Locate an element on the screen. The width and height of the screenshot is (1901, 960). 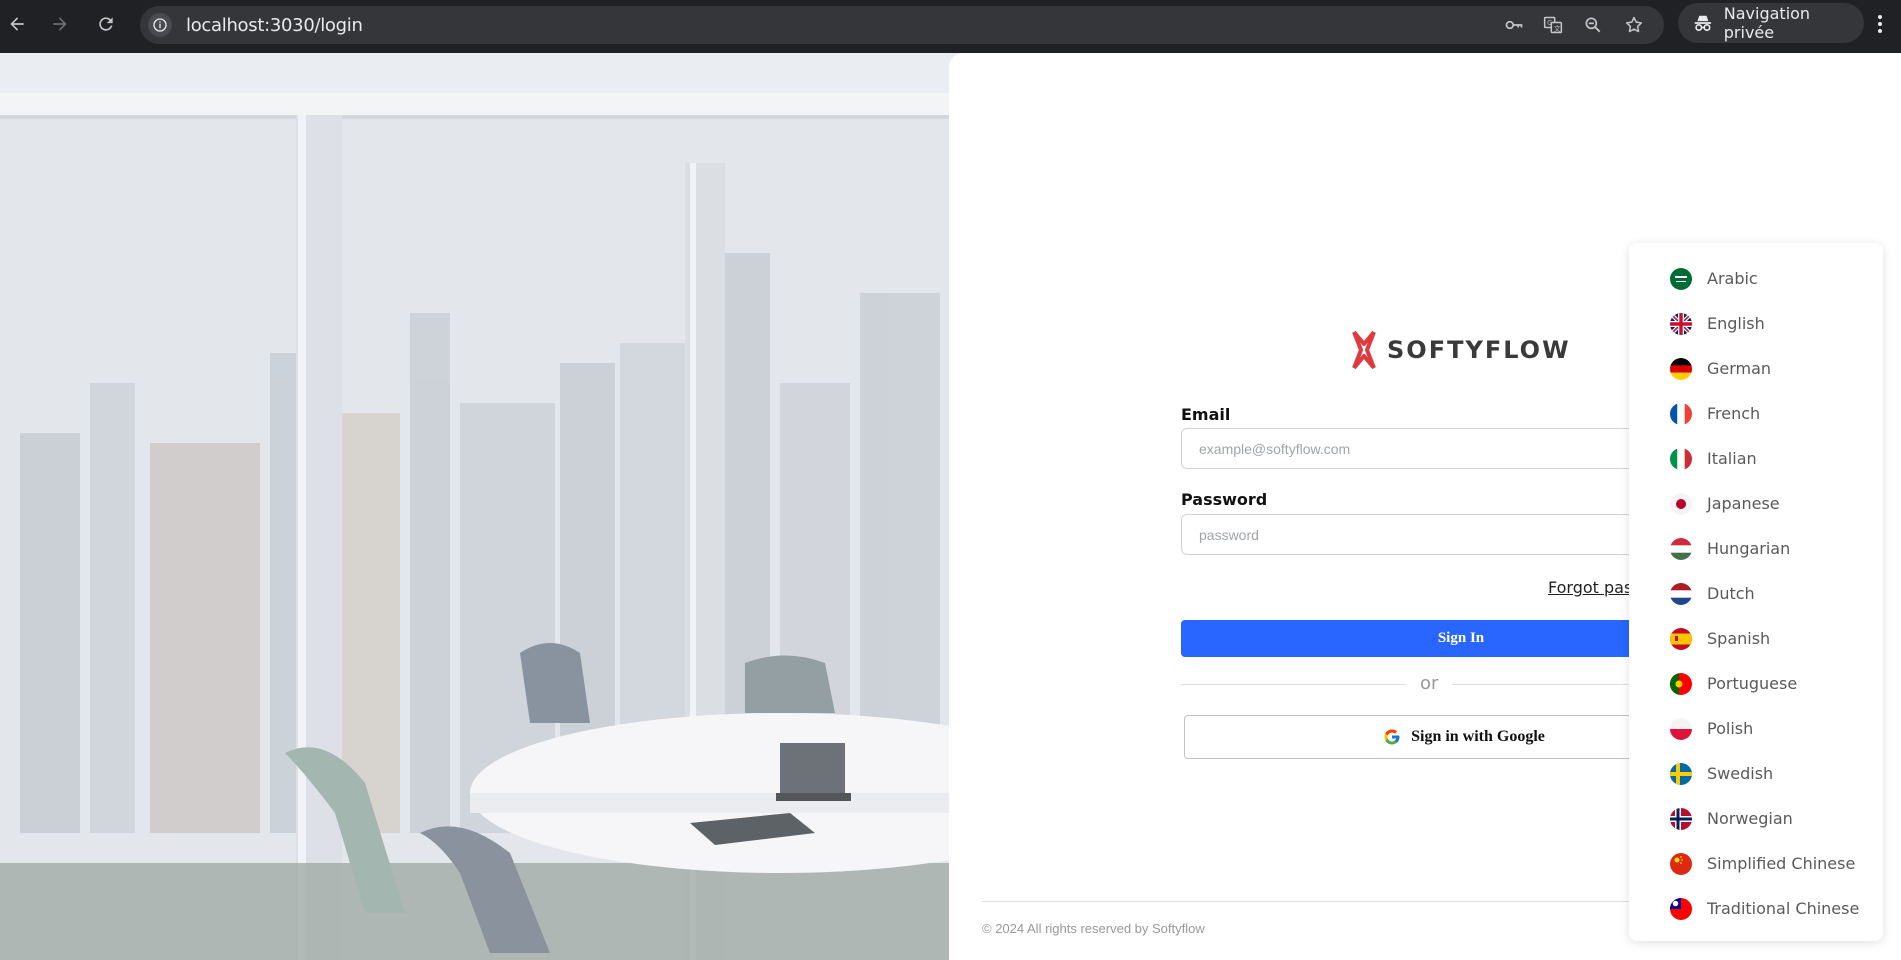
language-option-arabic: Arabic is located at coordinates (1756, 278).